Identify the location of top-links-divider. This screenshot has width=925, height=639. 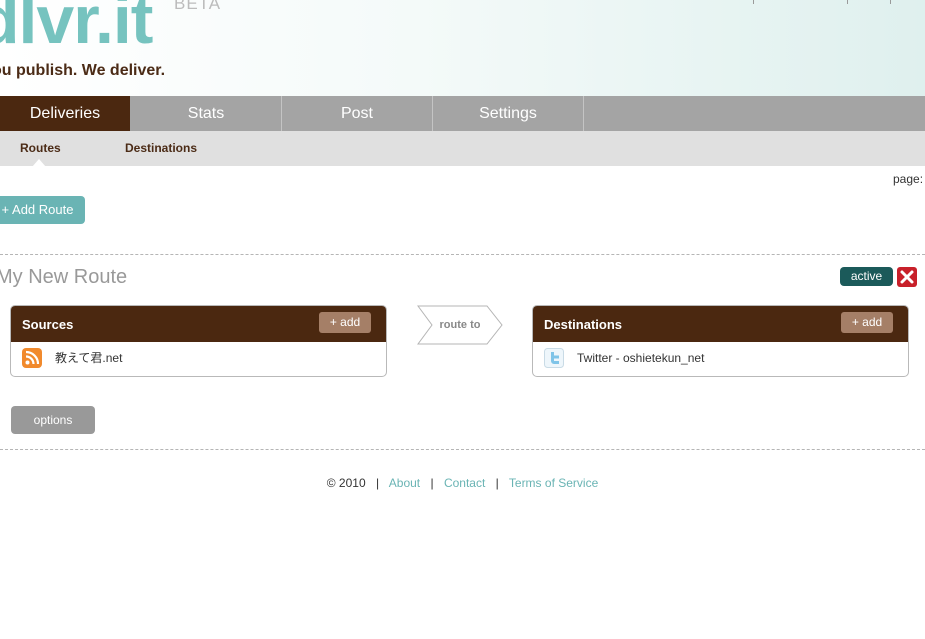
(812, 2).